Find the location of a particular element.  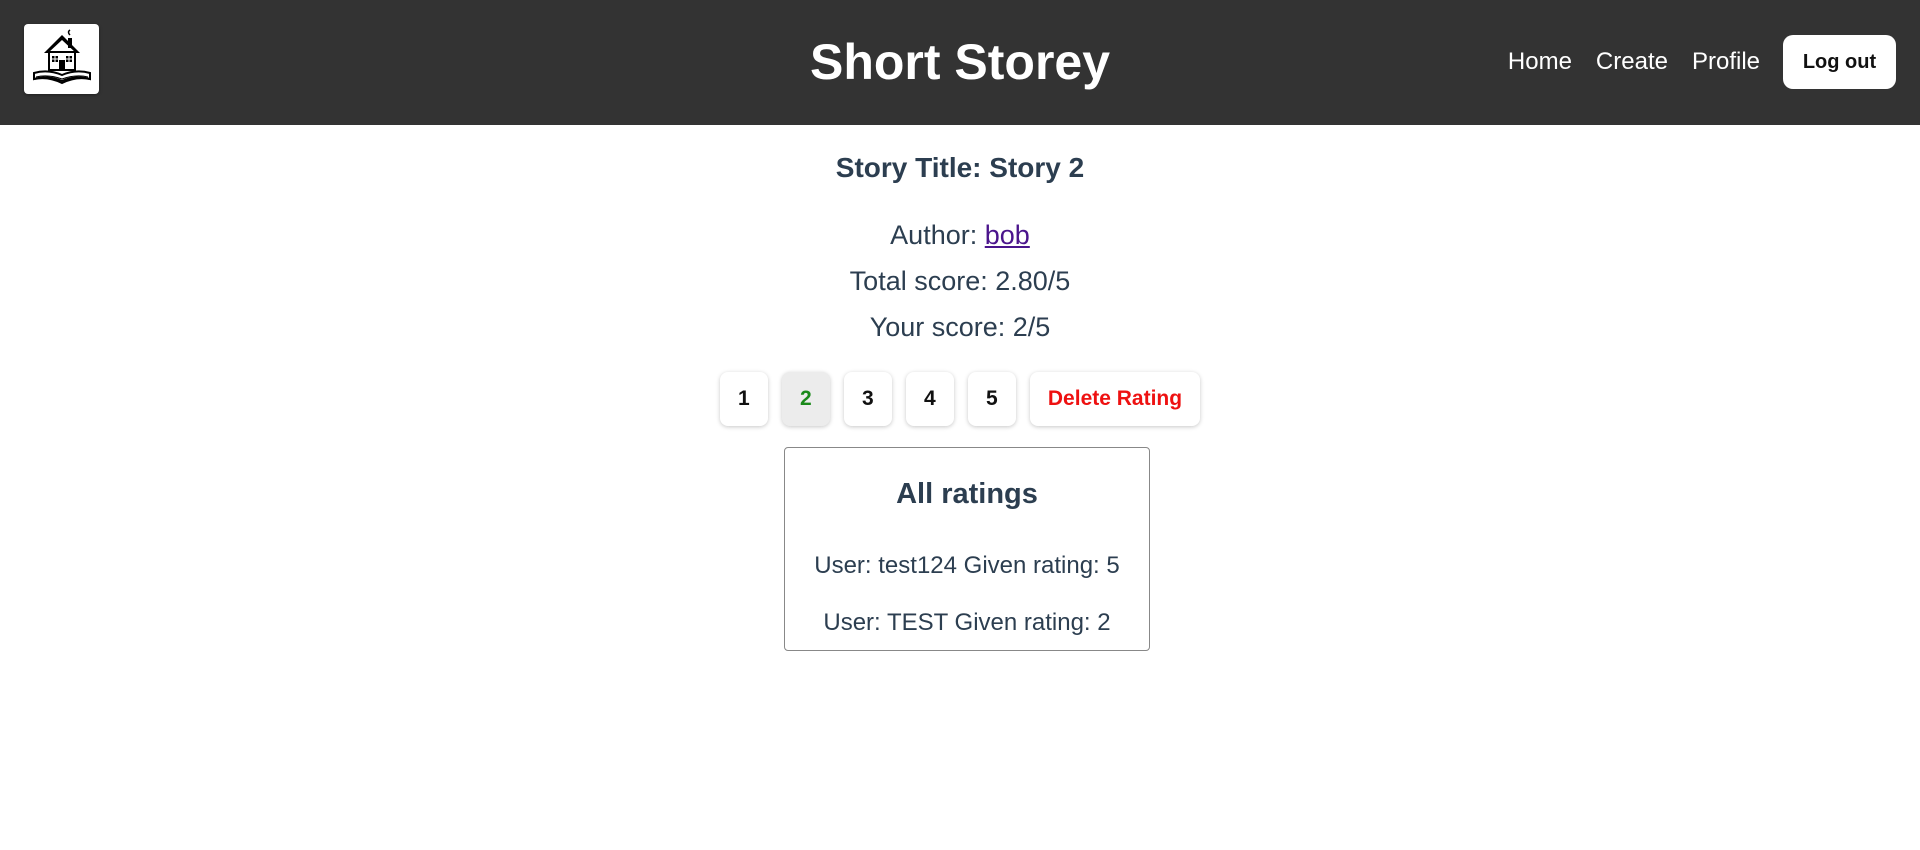

top-navbar: Short Storey Home Create Profile Log out is located at coordinates (960, 62).